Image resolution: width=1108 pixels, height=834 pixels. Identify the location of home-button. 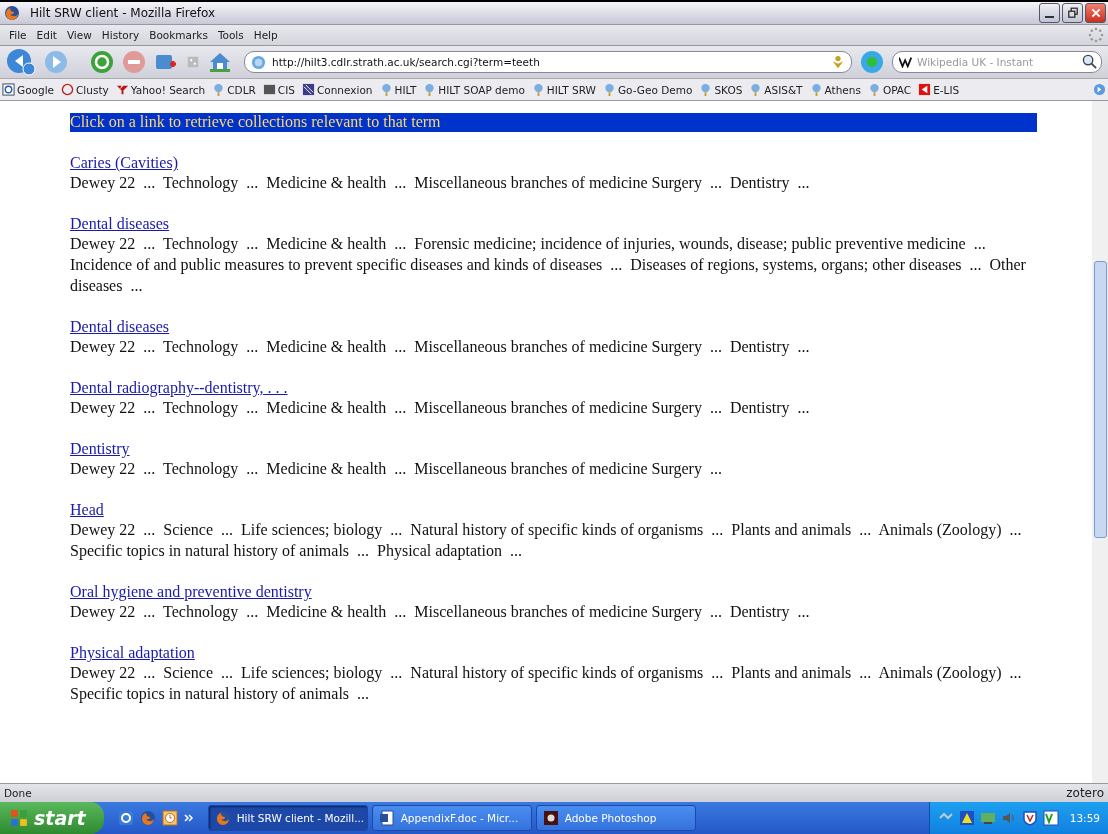
(220, 62).